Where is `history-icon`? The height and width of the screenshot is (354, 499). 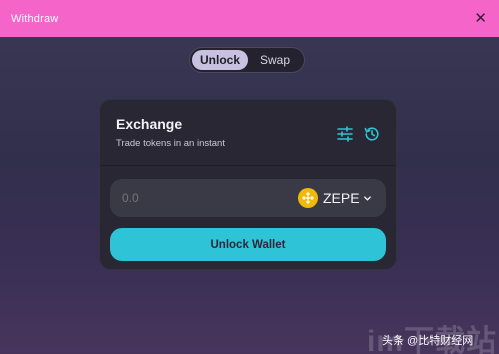 history-icon is located at coordinates (372, 134).